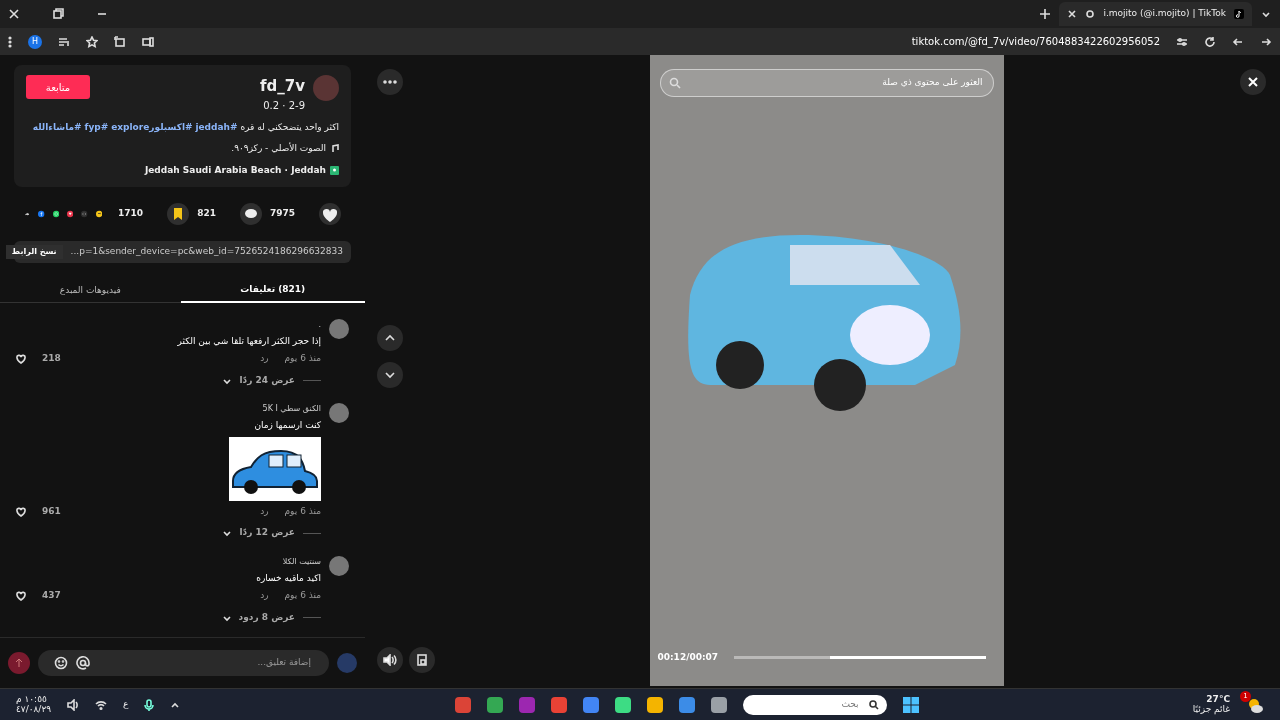 This screenshot has width=1280, height=720. I want to click on more-button, so click(390, 82).